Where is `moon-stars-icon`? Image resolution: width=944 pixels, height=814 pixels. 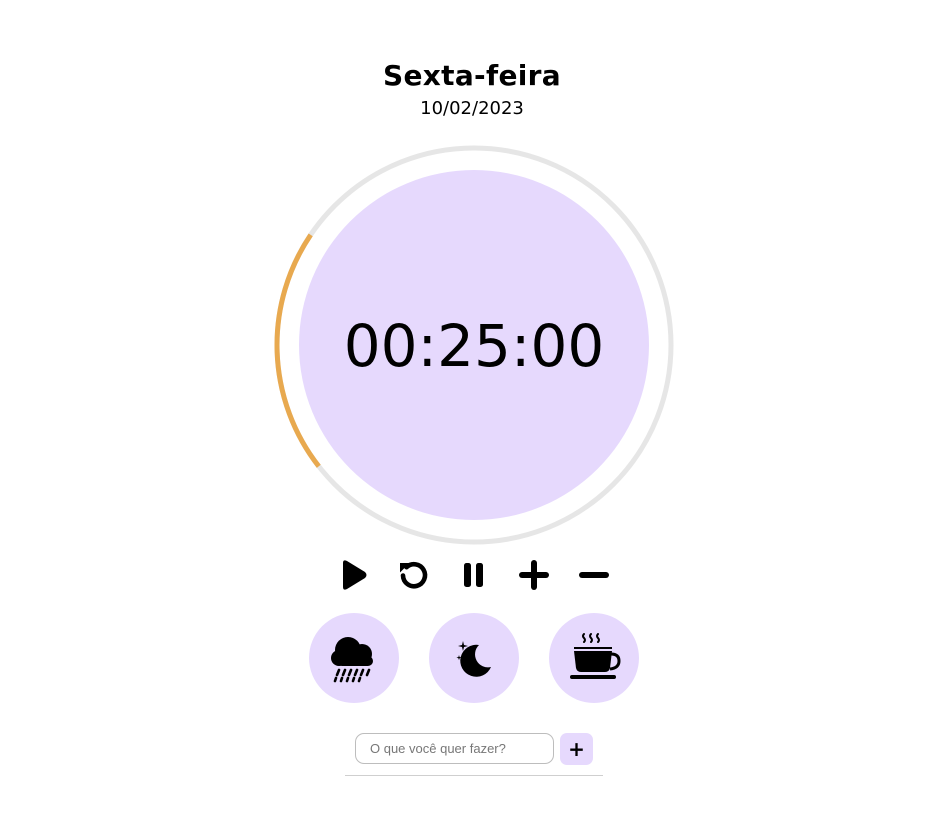 moon-stars-icon is located at coordinates (473, 659).